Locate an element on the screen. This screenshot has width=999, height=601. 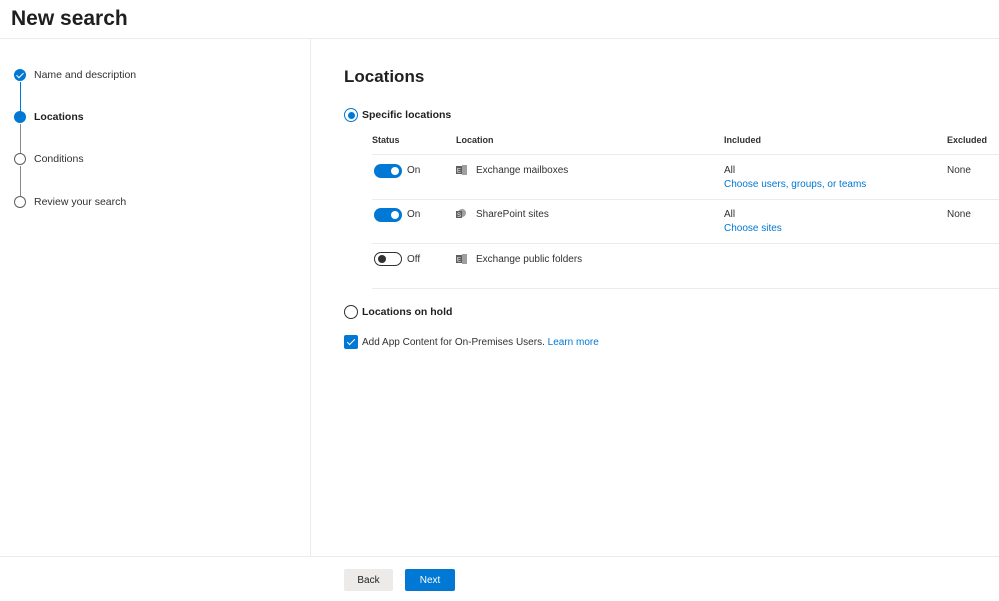
step-label: Name and description is located at coordinates (85, 75).